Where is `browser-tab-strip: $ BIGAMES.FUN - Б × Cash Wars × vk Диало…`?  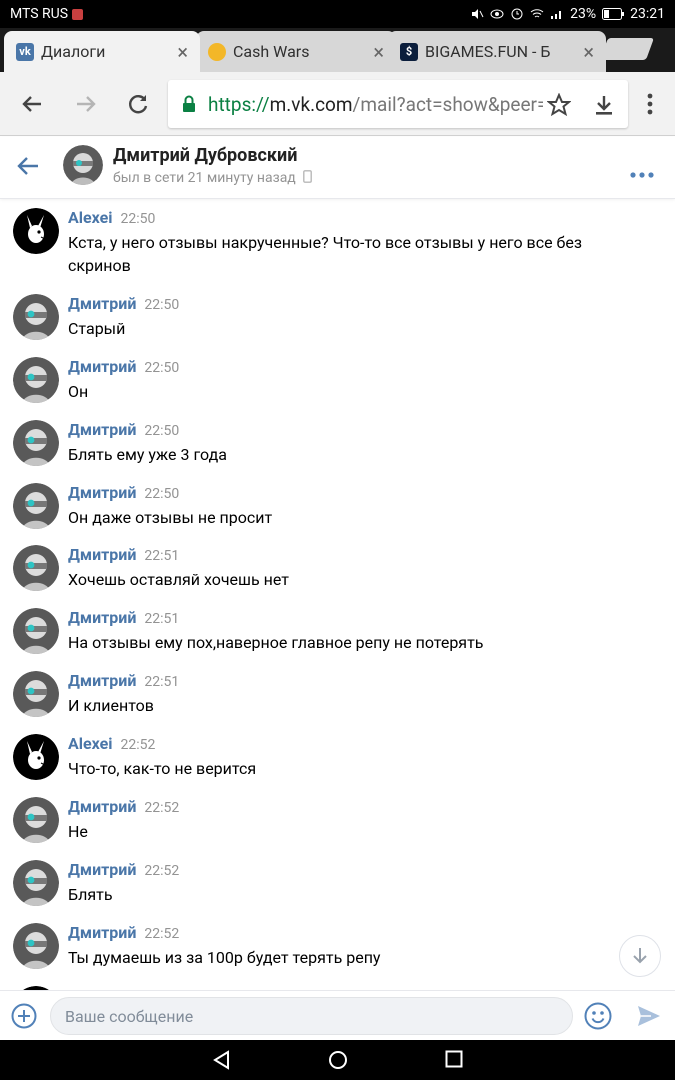
browser-tab-strip: $ BIGAMES.FUN - Б × Cash Wars × vk Диало… is located at coordinates (337, 50).